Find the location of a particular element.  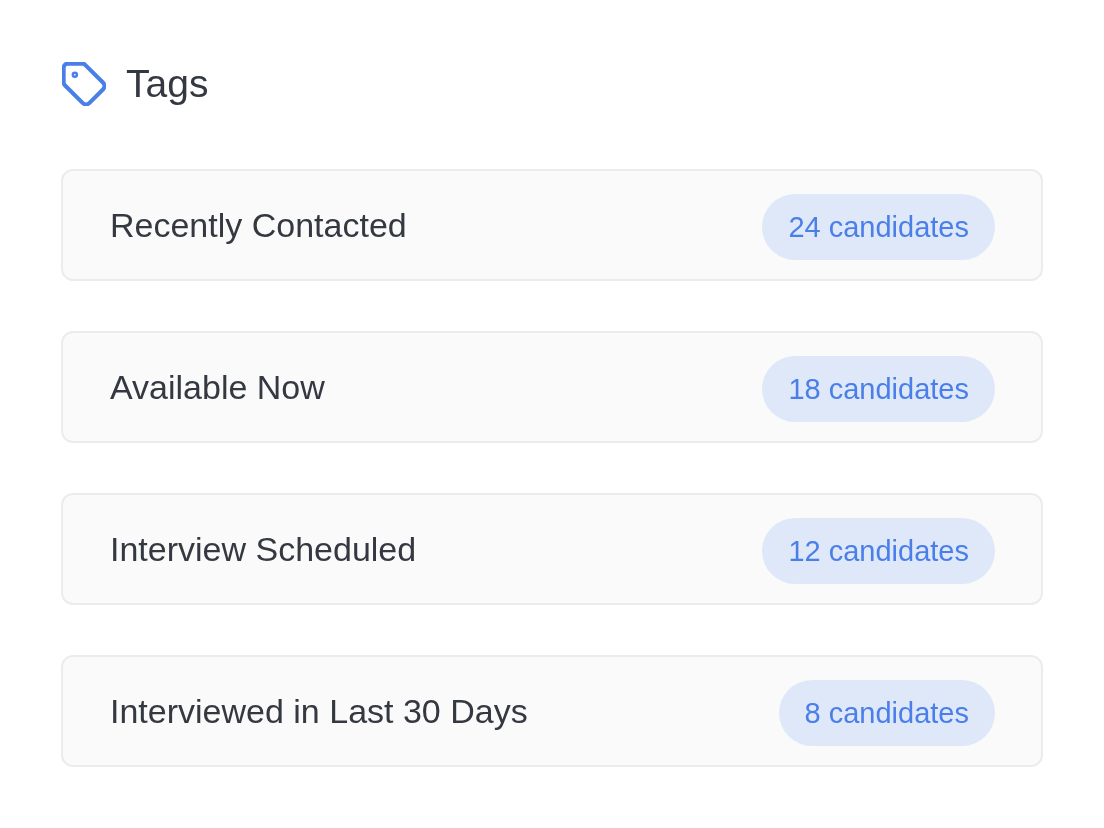

tag-card: Interviewed in Last 30 Days 8 candidates is located at coordinates (552, 711).